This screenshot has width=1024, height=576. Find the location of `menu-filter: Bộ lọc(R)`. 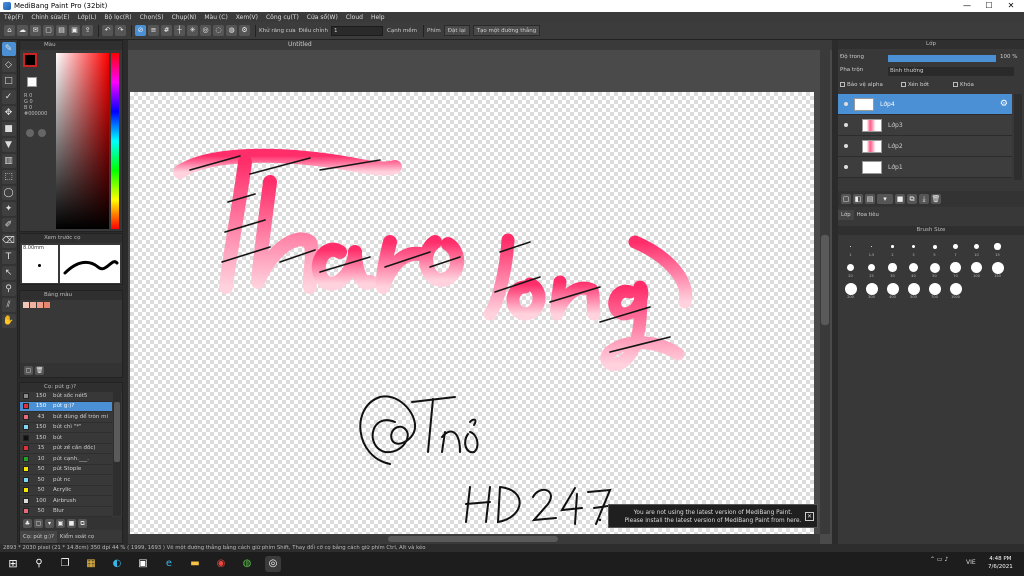

menu-filter: Bộ lọc(R) is located at coordinates (117, 17).